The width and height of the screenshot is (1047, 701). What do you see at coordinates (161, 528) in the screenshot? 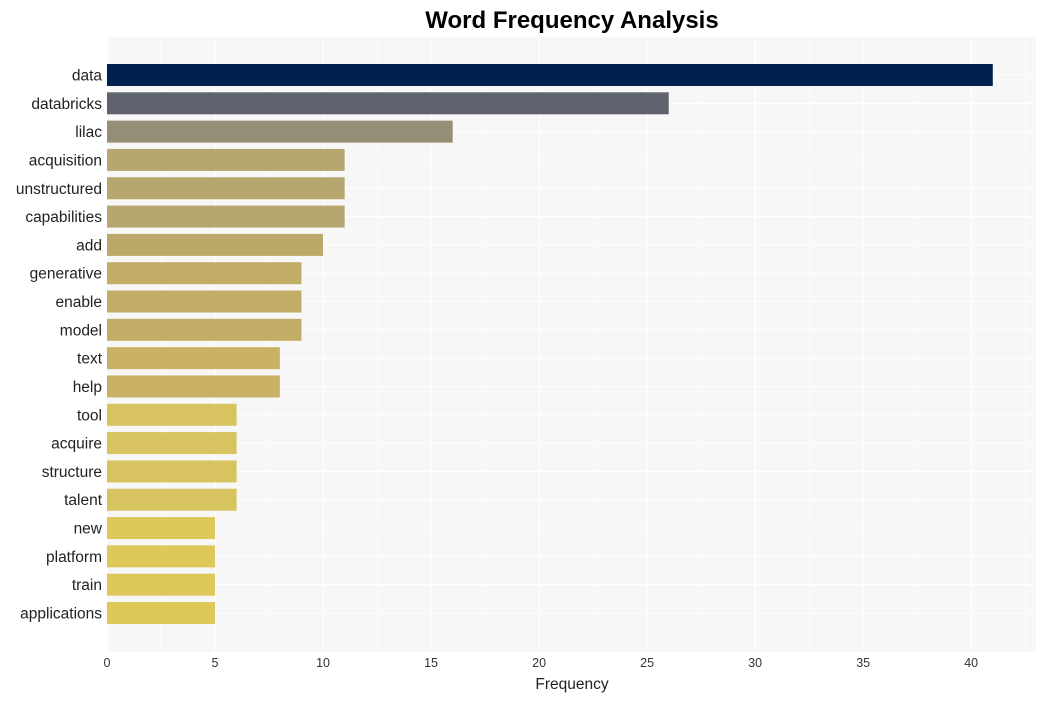
I see `bar-new` at bounding box center [161, 528].